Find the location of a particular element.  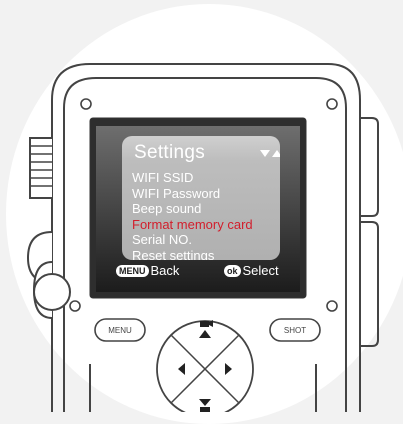

back-softkey: MENU Back is located at coordinates (147, 270).